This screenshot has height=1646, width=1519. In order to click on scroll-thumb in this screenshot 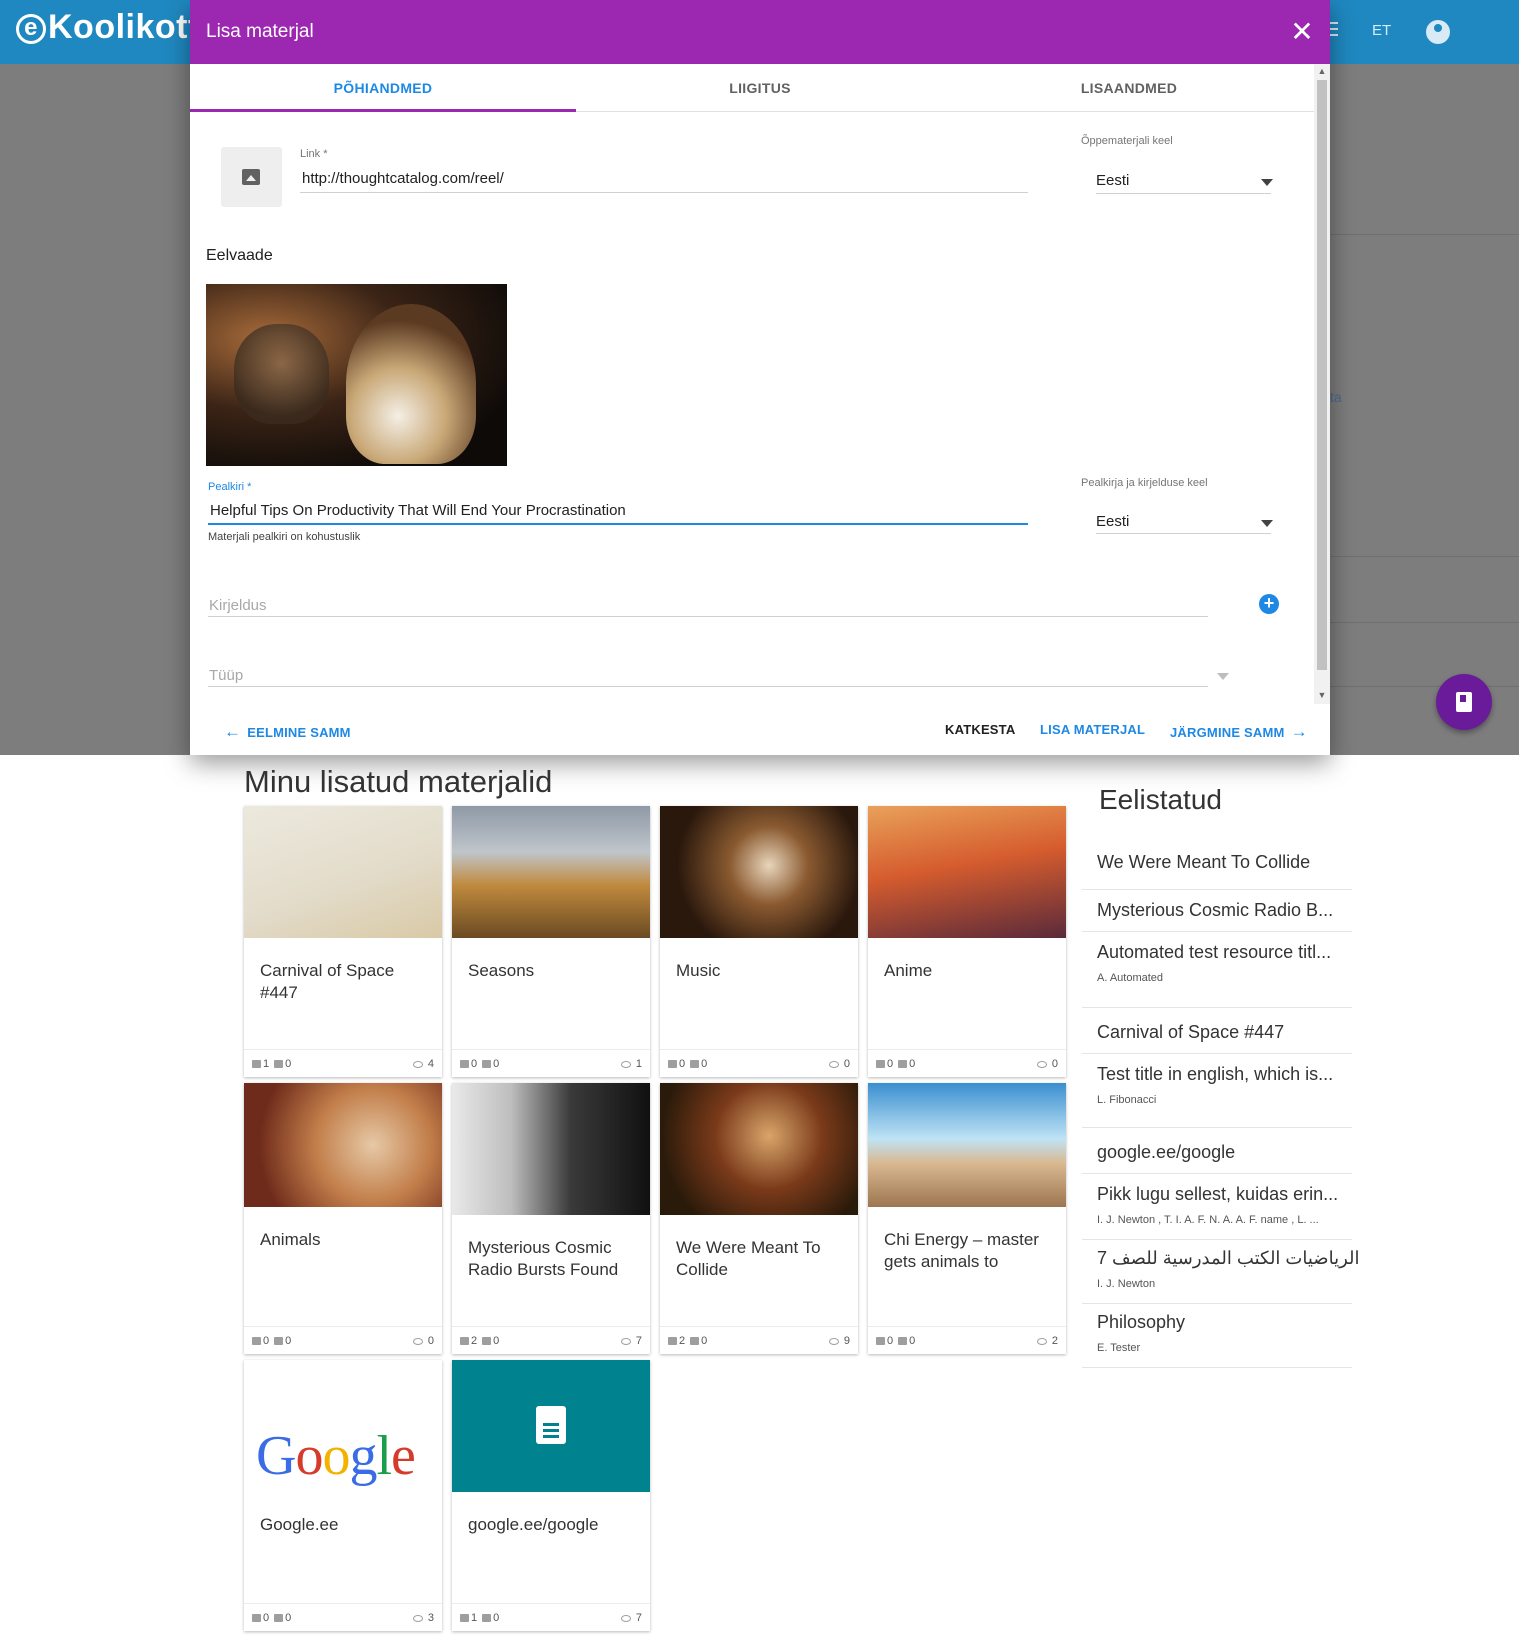, I will do `click(1322, 375)`.